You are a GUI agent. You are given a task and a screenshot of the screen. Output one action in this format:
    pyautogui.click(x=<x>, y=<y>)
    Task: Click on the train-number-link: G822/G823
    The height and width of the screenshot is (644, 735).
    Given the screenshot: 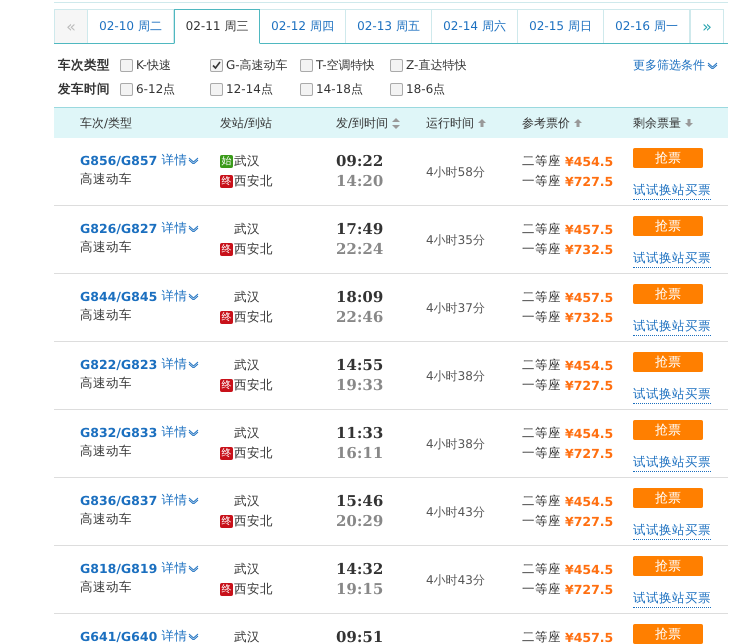 What is the action you would take?
    pyautogui.click(x=119, y=364)
    